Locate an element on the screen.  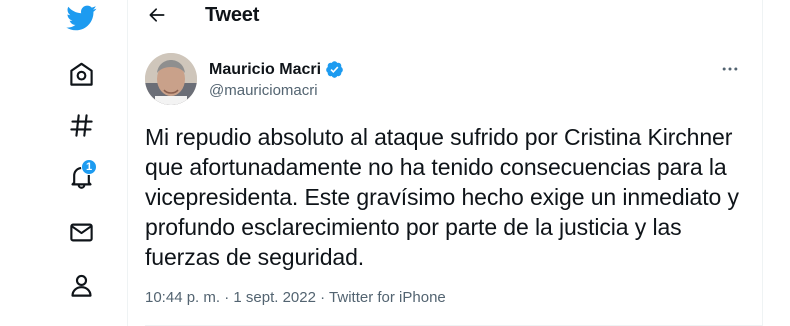
author-handle: @mauriciomacri is located at coordinates (276, 90).